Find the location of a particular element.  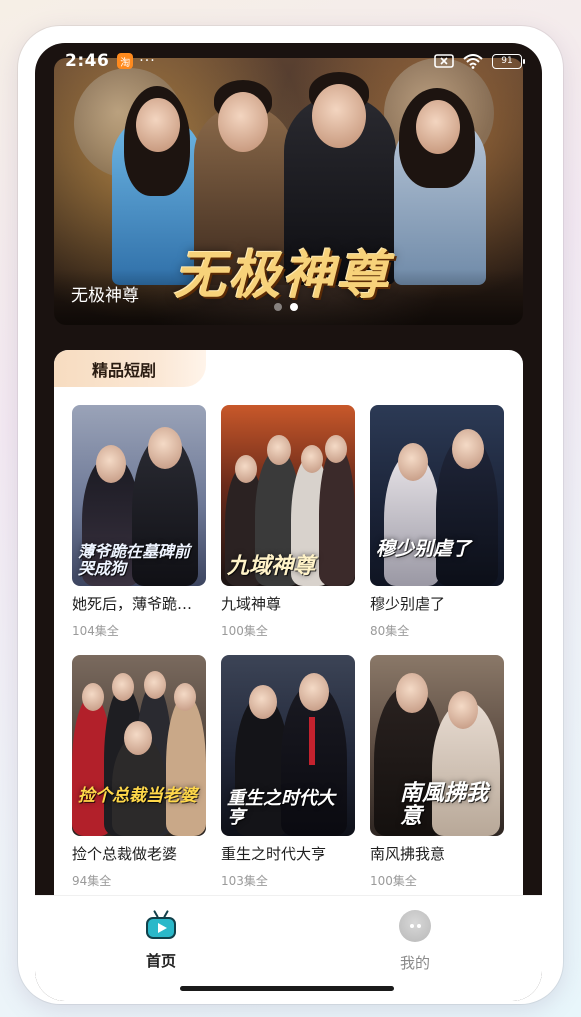

drama-episodes: 80集全 is located at coordinates (390, 631).